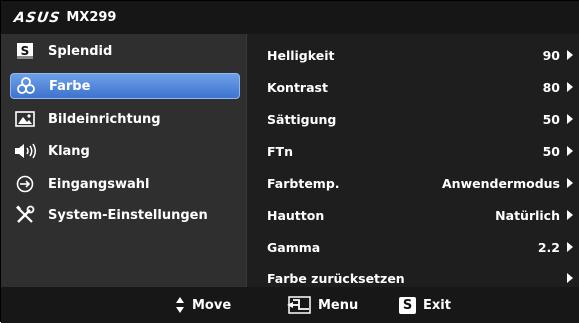 The height and width of the screenshot is (323, 579). Describe the element at coordinates (290, 17) in the screenshot. I see `title-bar: ASUS MX299` at that location.